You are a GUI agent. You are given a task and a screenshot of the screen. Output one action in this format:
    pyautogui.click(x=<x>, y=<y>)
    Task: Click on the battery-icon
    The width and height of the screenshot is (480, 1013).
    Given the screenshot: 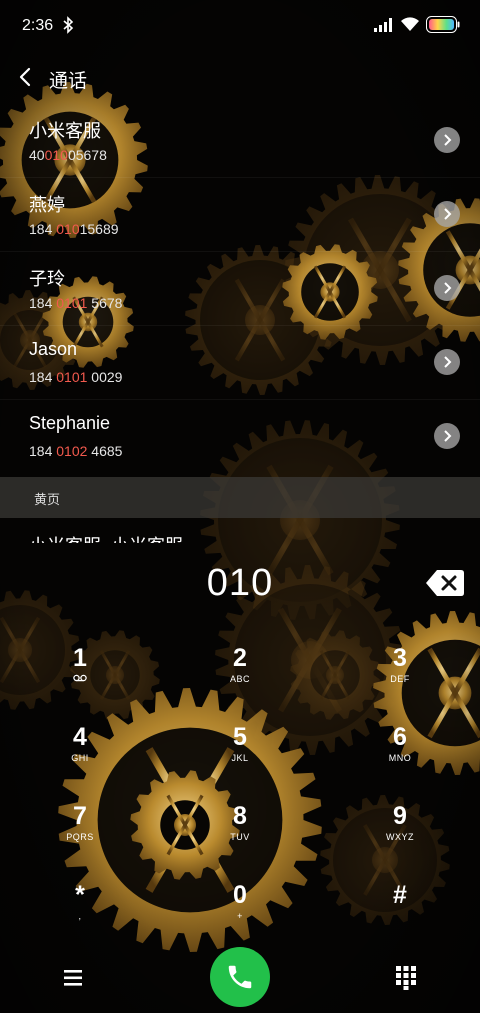 What is the action you would take?
    pyautogui.click(x=443, y=24)
    